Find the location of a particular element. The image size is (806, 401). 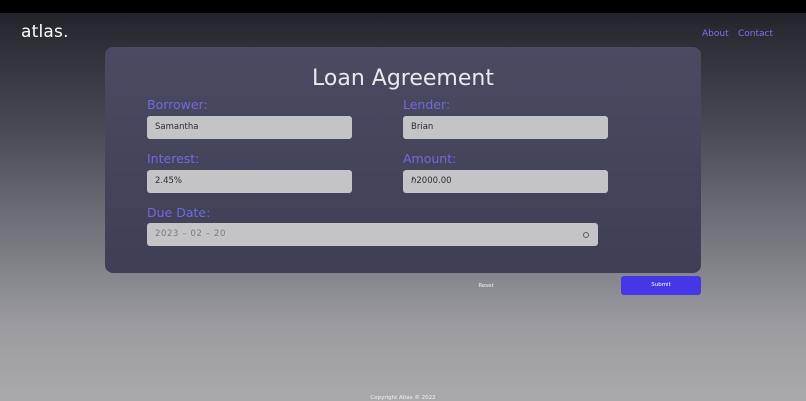

logo: atlas. is located at coordinates (45, 32).